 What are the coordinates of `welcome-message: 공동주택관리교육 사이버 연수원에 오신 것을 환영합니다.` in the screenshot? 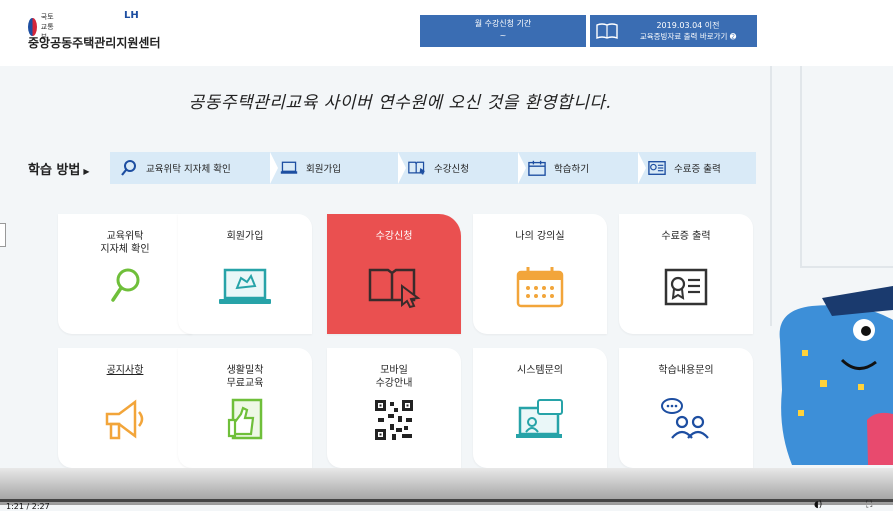 It's located at (400, 103).